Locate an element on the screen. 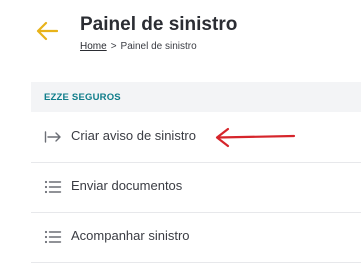 The width and height of the screenshot is (361, 271). breadcrumb-home-link: Home is located at coordinates (93, 46).